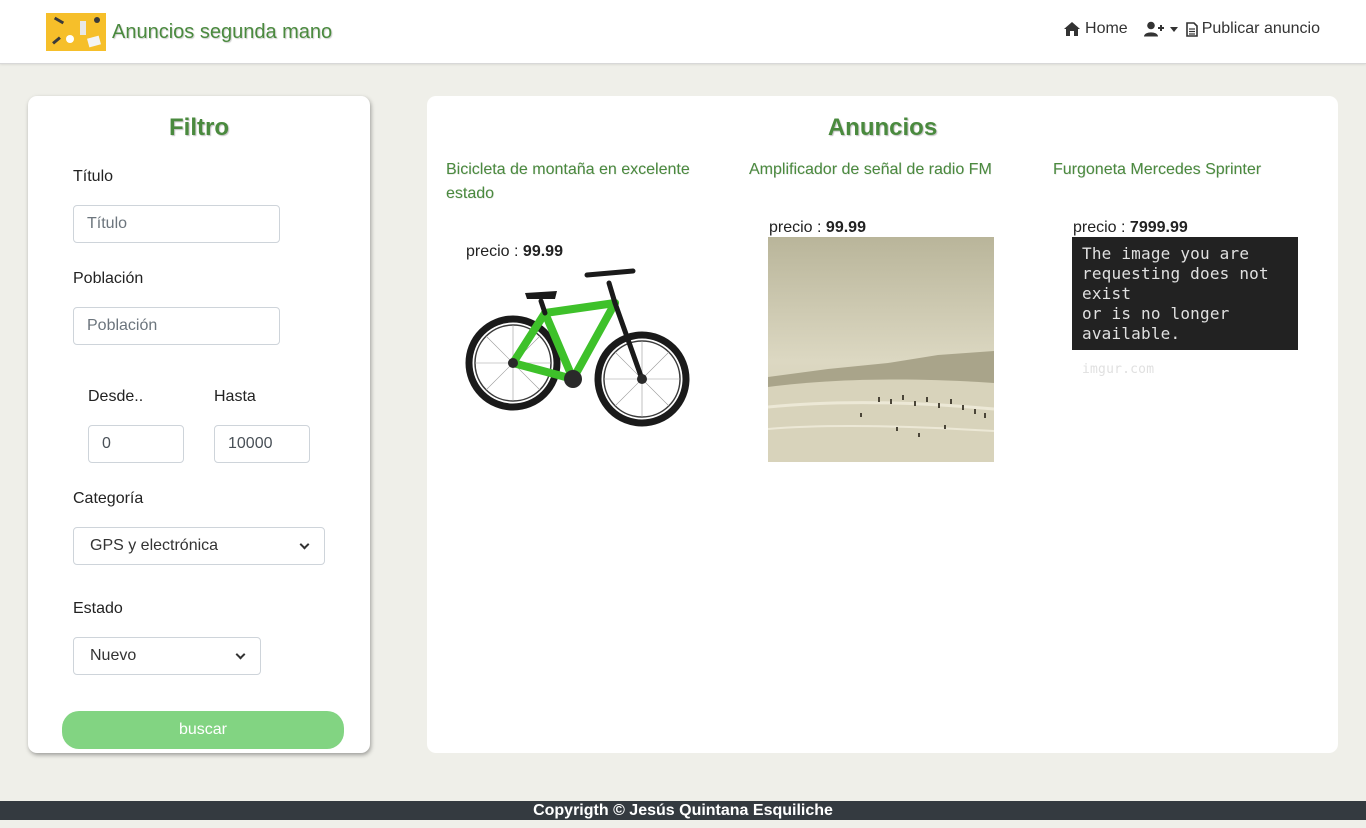 This screenshot has height=828, width=1366. I want to click on poblacion-label: Población, so click(108, 278).